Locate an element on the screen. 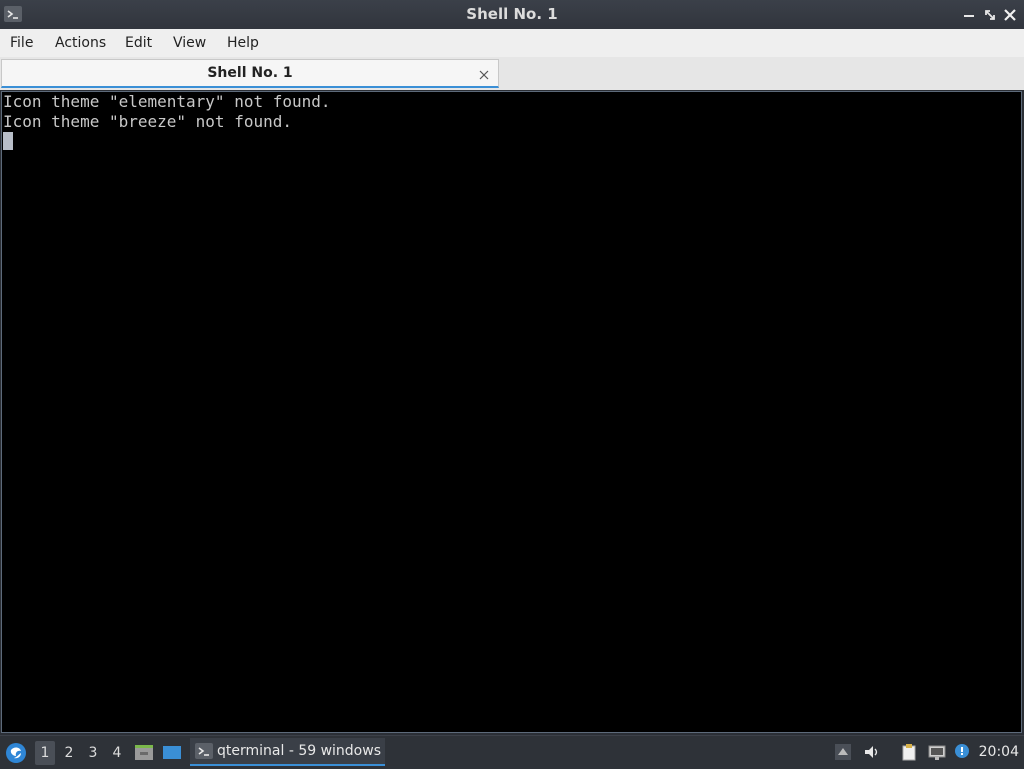 Image resolution: width=1024 pixels, height=769 pixels. clock: 20:04 is located at coordinates (999, 752).